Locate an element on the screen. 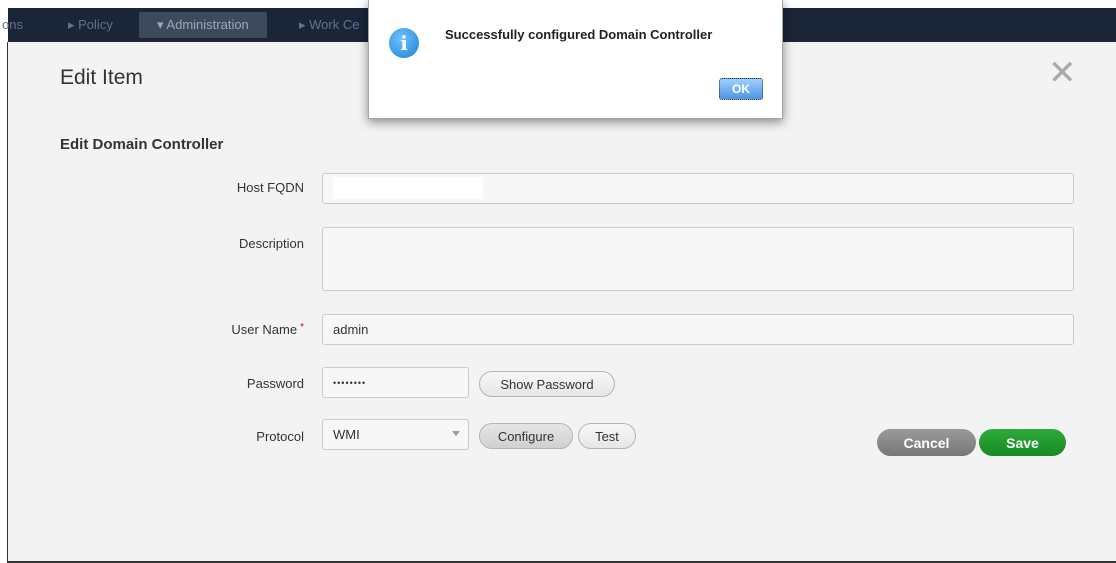 This screenshot has height=563, width=1116. section-title: Edit Domain Controller is located at coordinates (142, 144).